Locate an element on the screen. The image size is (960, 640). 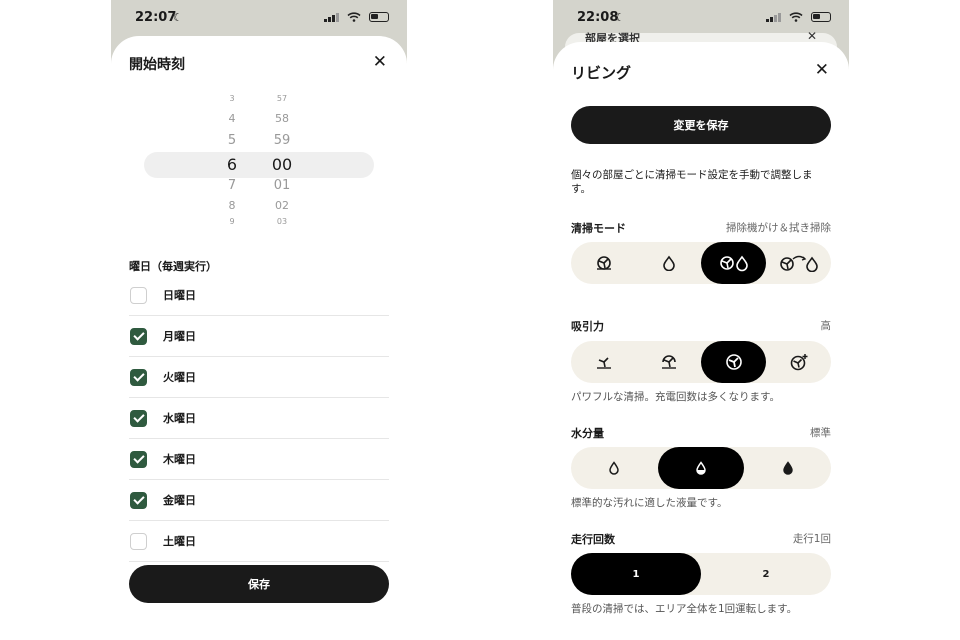
suction-selector is located at coordinates (701, 362).